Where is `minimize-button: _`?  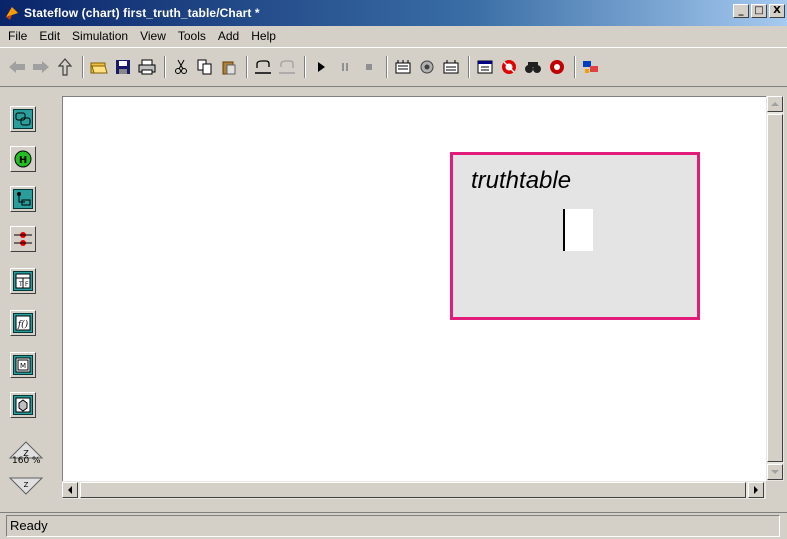 minimize-button: _ is located at coordinates (741, 11).